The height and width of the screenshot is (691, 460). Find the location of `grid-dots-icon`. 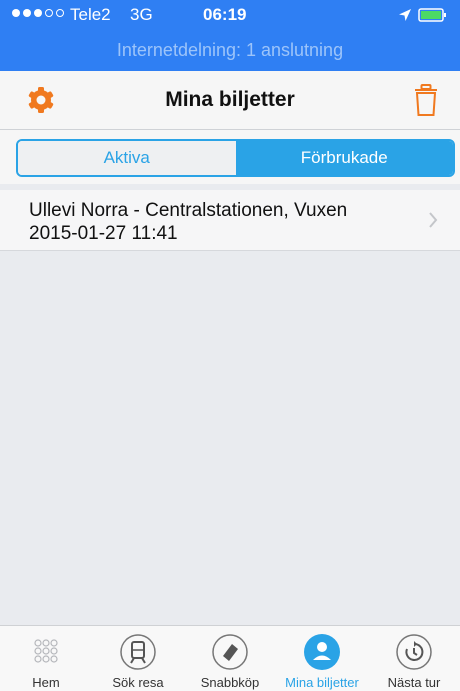

grid-dots-icon is located at coordinates (46, 651).